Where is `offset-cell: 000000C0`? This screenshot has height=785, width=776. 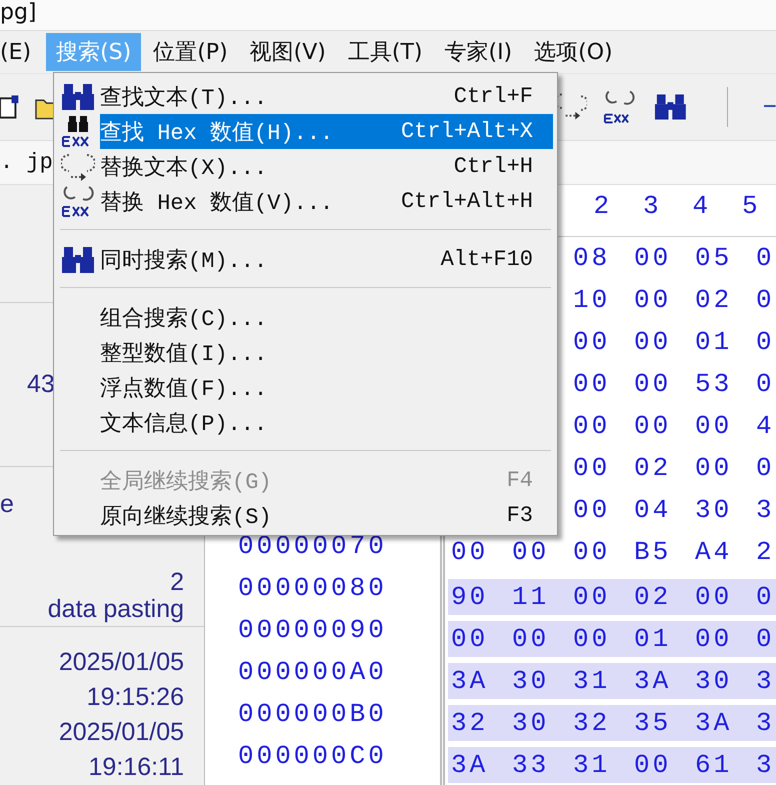 offset-cell: 000000C0 is located at coordinates (312, 756).